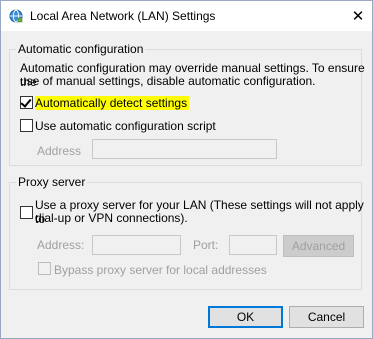 This screenshot has height=339, width=373. I want to click on auto-config-script-checkbox, so click(26, 125).